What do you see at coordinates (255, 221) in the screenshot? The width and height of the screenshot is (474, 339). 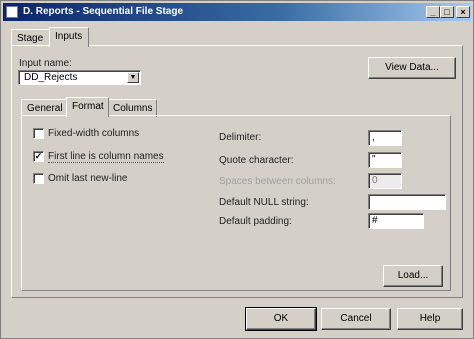 I see `default-padding-label: Default padding:` at bounding box center [255, 221].